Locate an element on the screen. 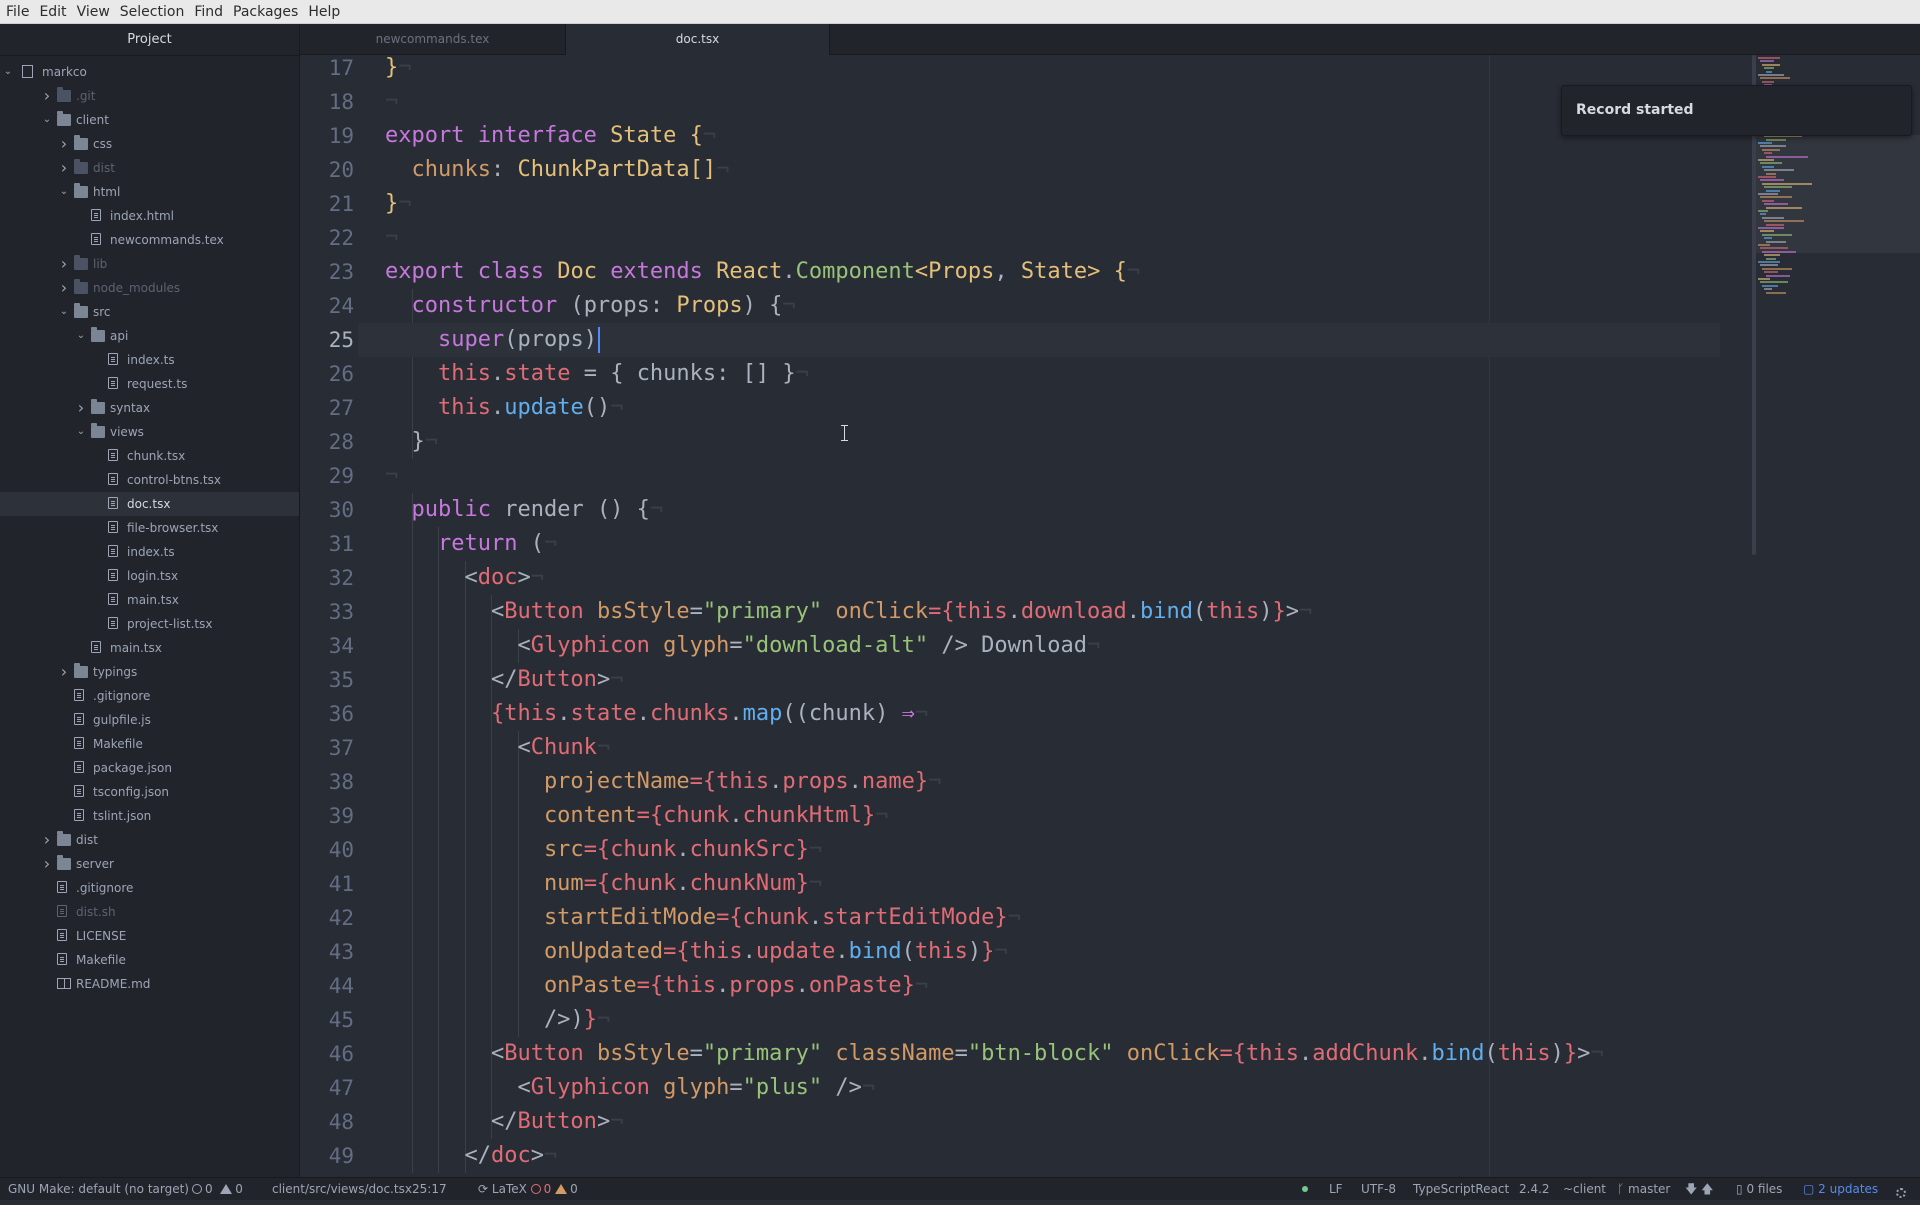 This screenshot has width=1920, height=1205. code-line: {this.state.chunks.map((chunk) ⇒¬ is located at coordinates (656, 714).